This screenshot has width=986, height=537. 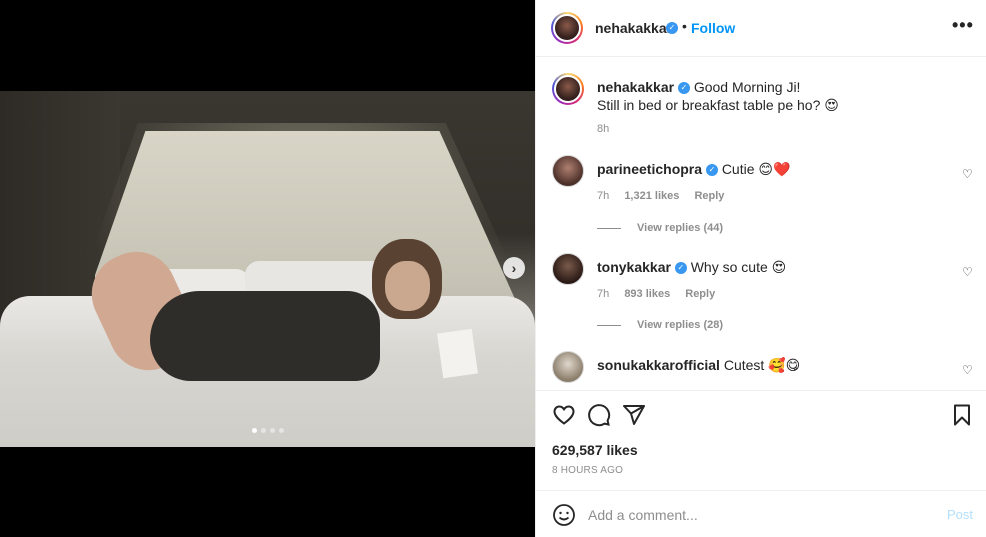 I want to click on chevron-right-icon: ›, so click(x=514, y=268).